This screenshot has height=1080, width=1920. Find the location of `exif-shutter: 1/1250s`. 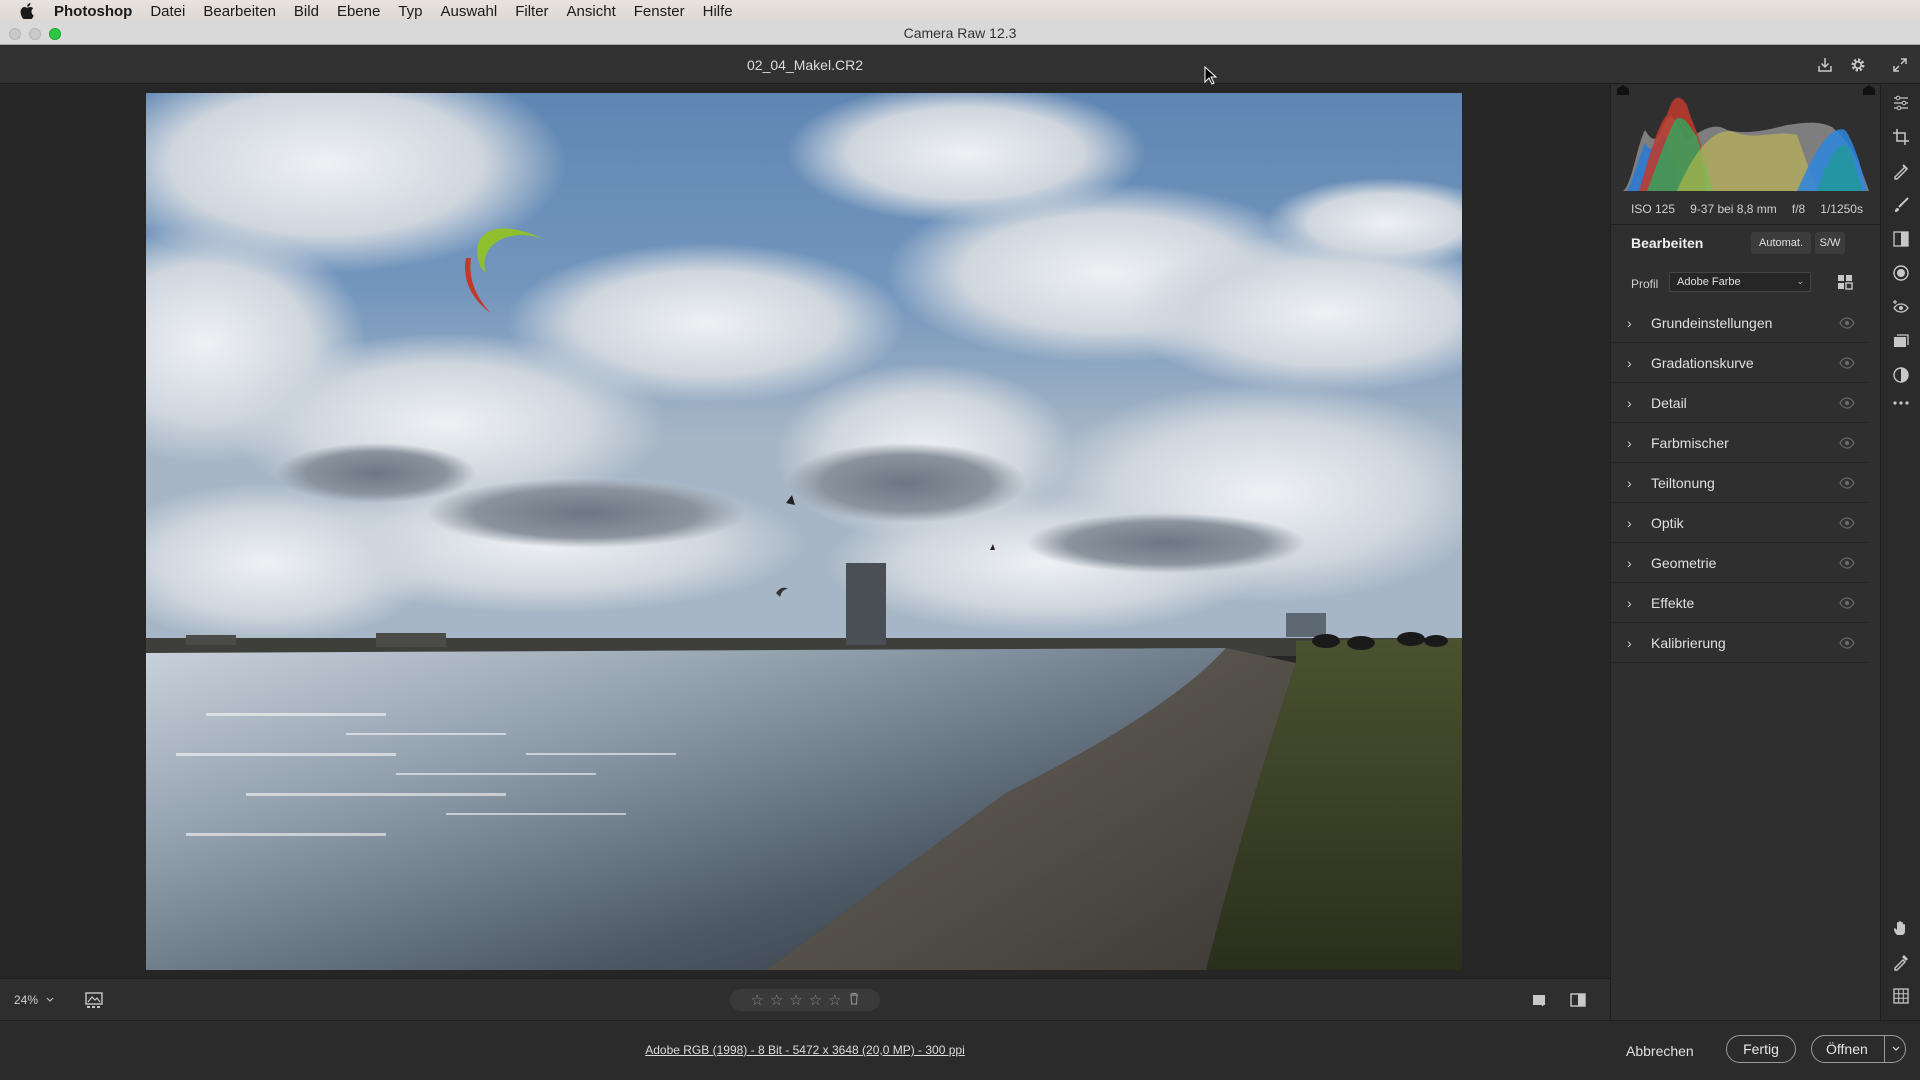

exif-shutter: 1/1250s is located at coordinates (1841, 209).